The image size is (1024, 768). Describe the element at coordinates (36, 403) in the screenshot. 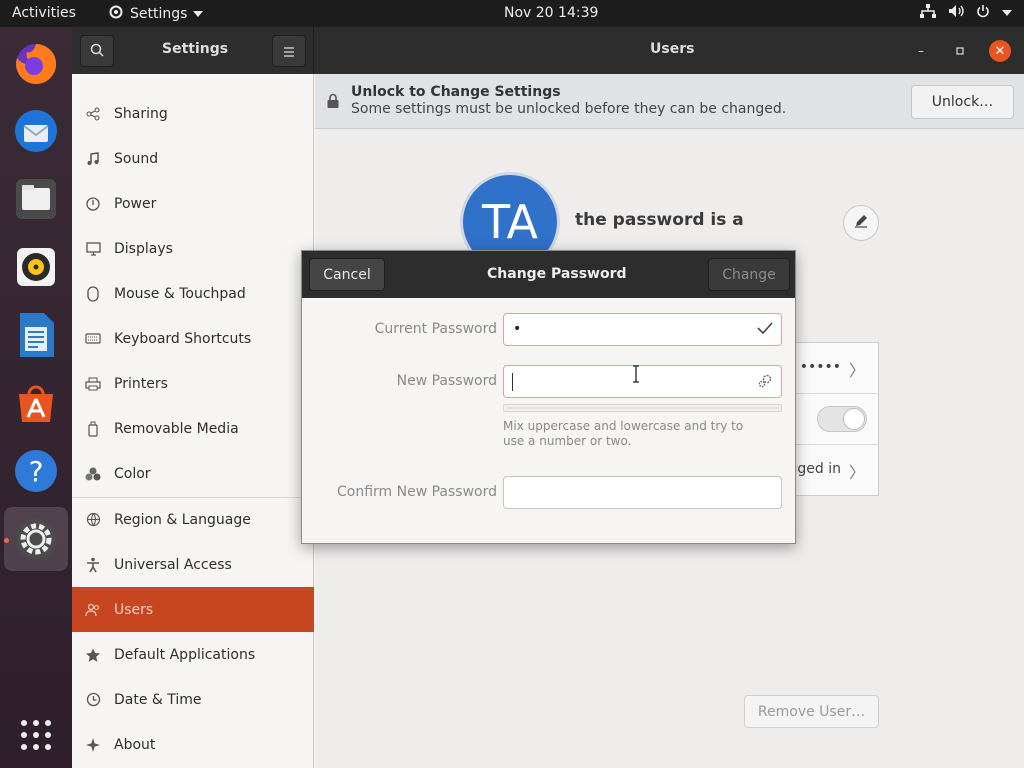

I see `app-center-icon` at that location.